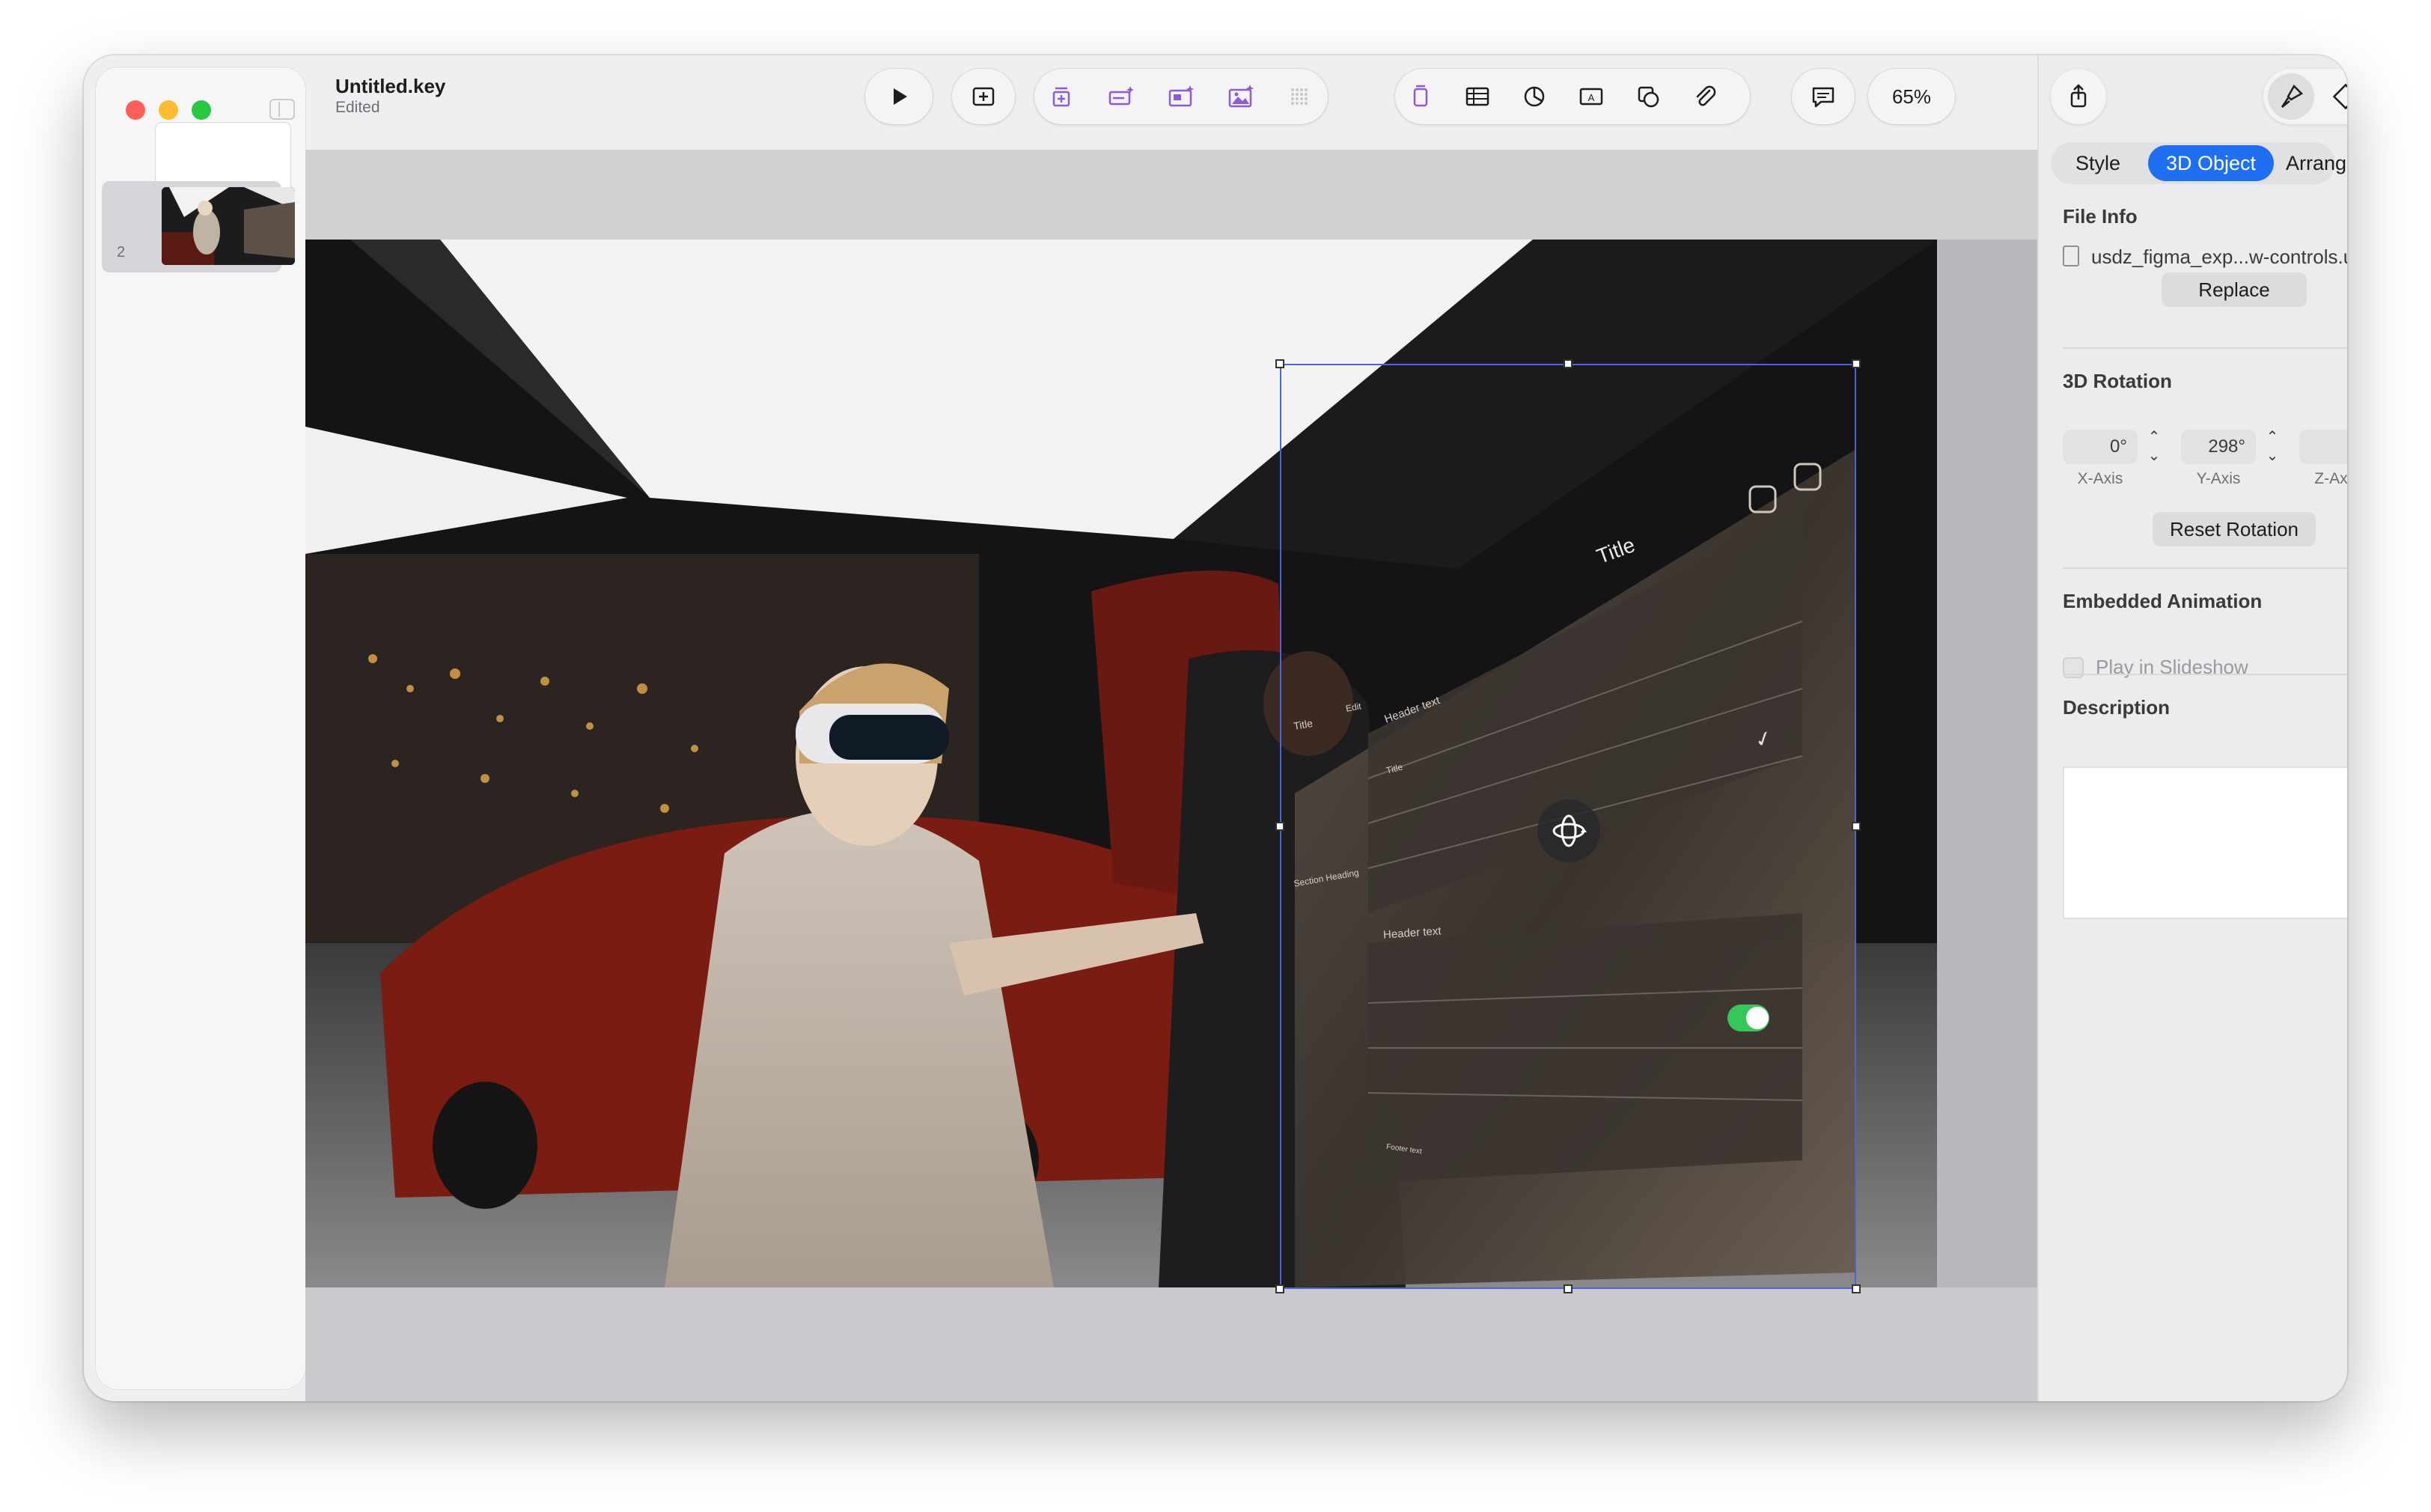  What do you see at coordinates (2311, 163) in the screenshot?
I see `tab-arrange: Arrange` at bounding box center [2311, 163].